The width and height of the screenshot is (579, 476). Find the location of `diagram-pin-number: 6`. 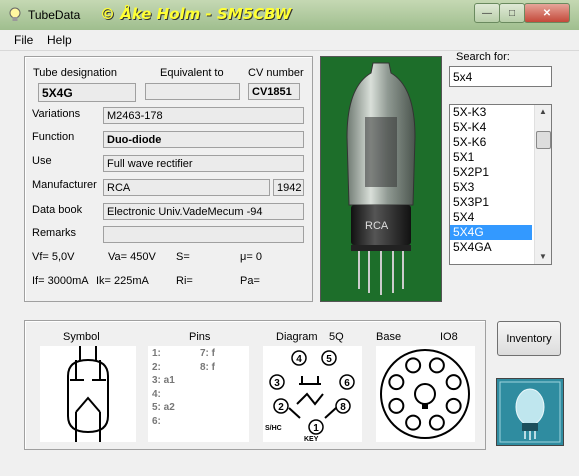

diagram-pin-number: 6 is located at coordinates (347, 383).